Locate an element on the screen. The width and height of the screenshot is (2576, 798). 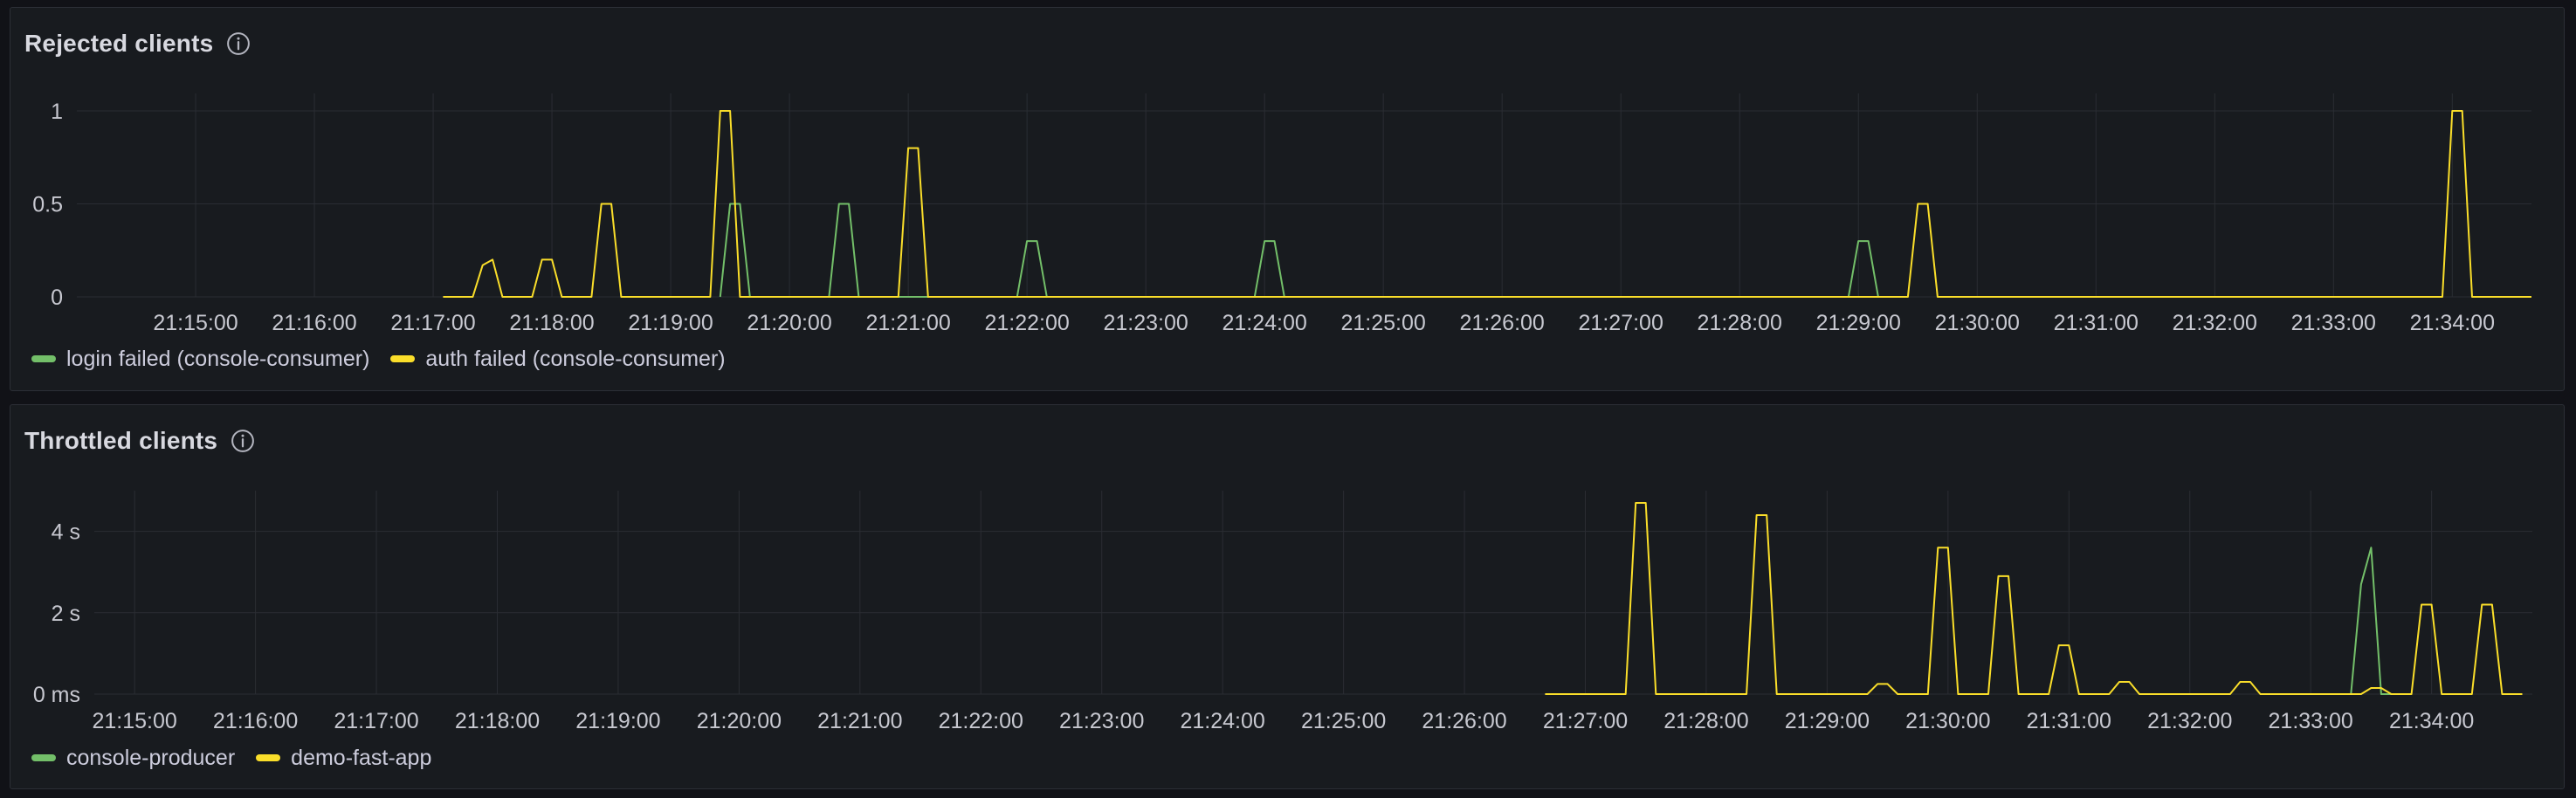
legend: console-producer demo-fast-app is located at coordinates (231, 758).